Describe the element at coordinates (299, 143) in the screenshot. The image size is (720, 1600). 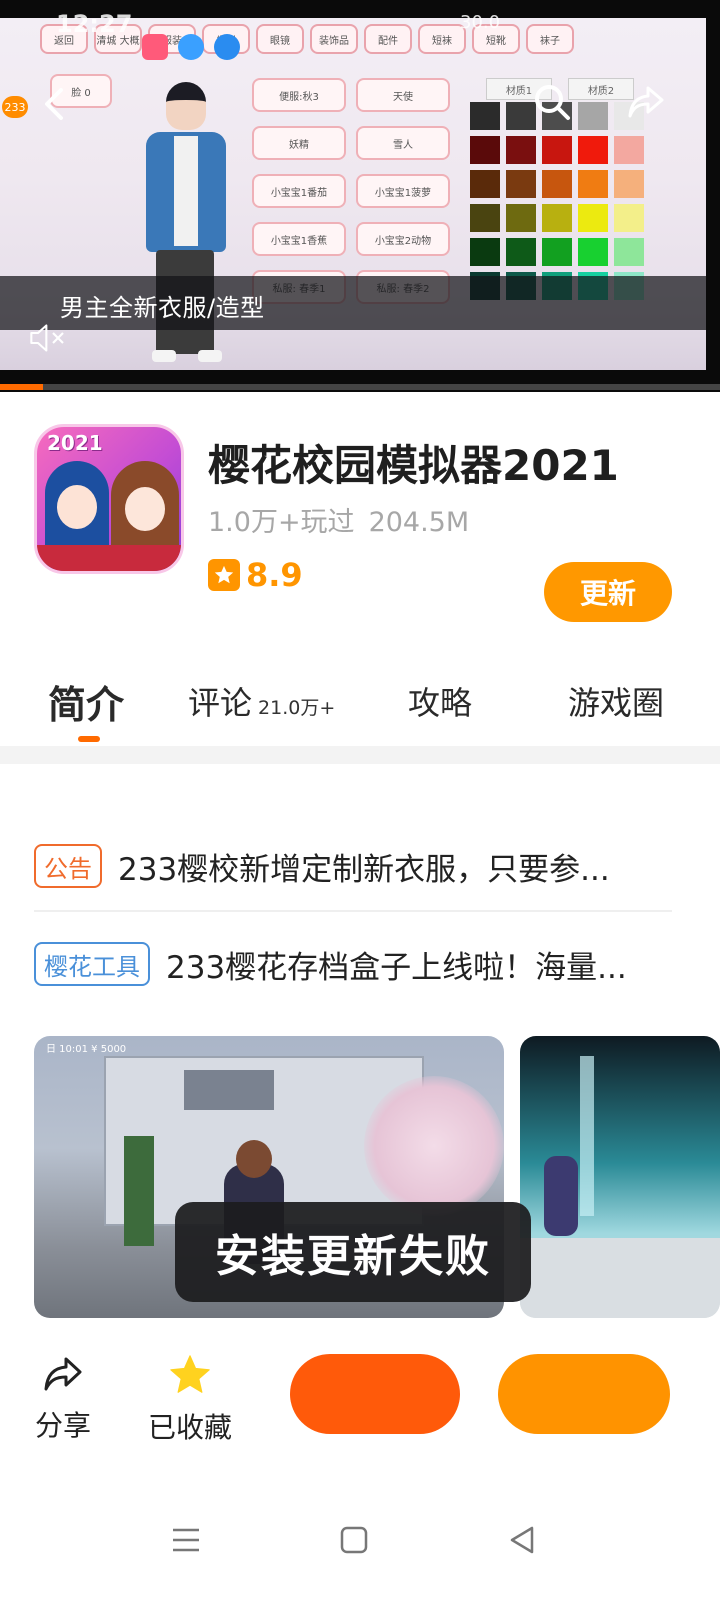
I see `game-outfit-button: 妖精` at that location.